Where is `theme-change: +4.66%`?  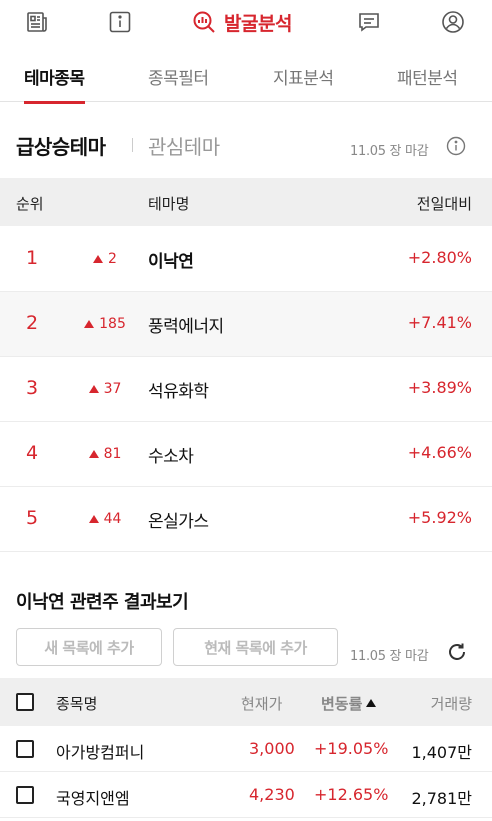
theme-change: +4.66% is located at coordinates (439, 452).